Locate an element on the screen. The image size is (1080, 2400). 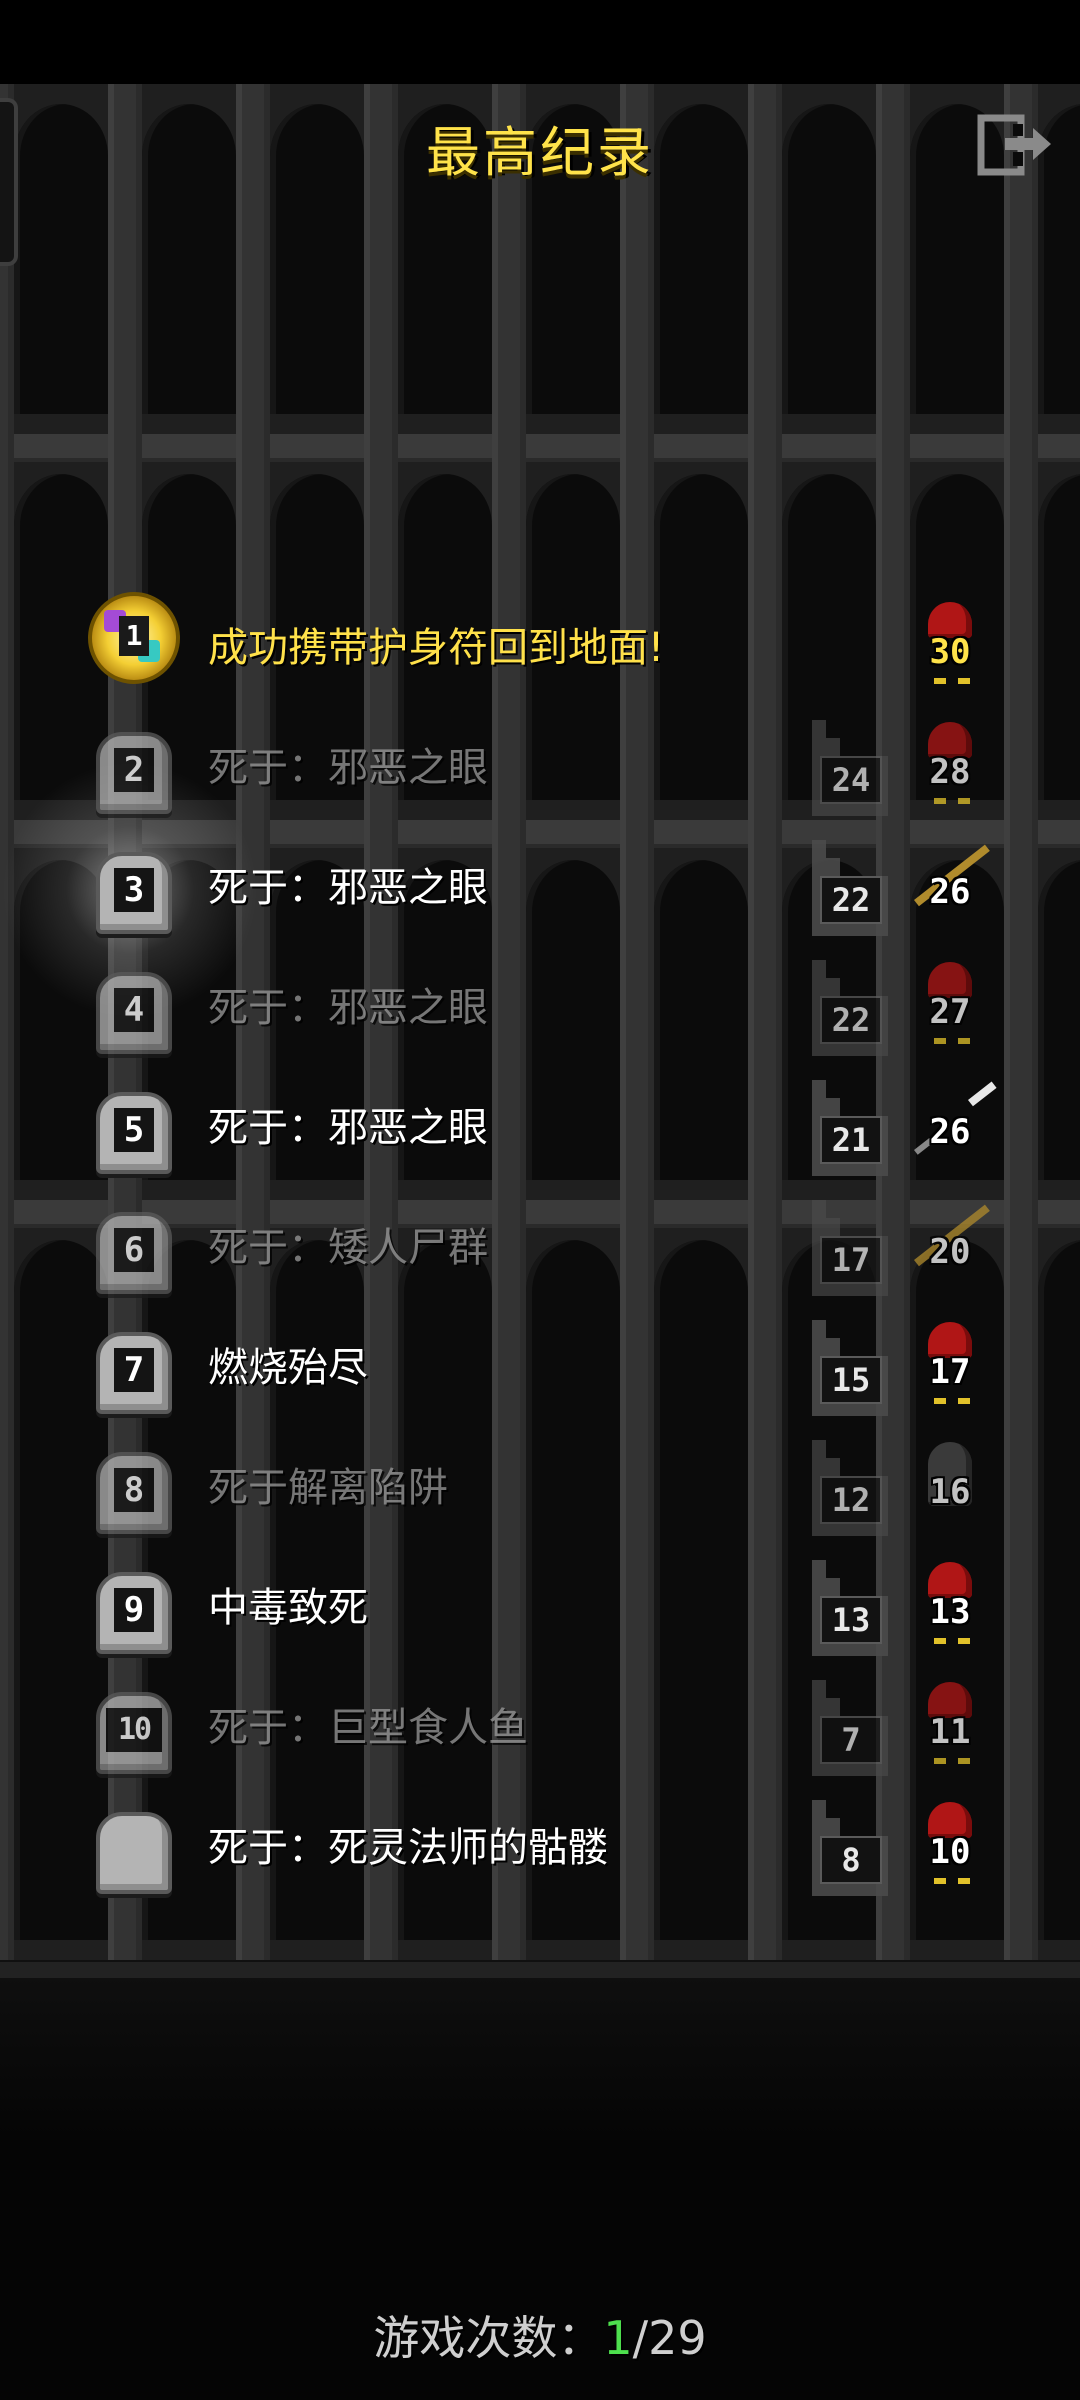
rank-number: 7 is located at coordinates (134, 1370).